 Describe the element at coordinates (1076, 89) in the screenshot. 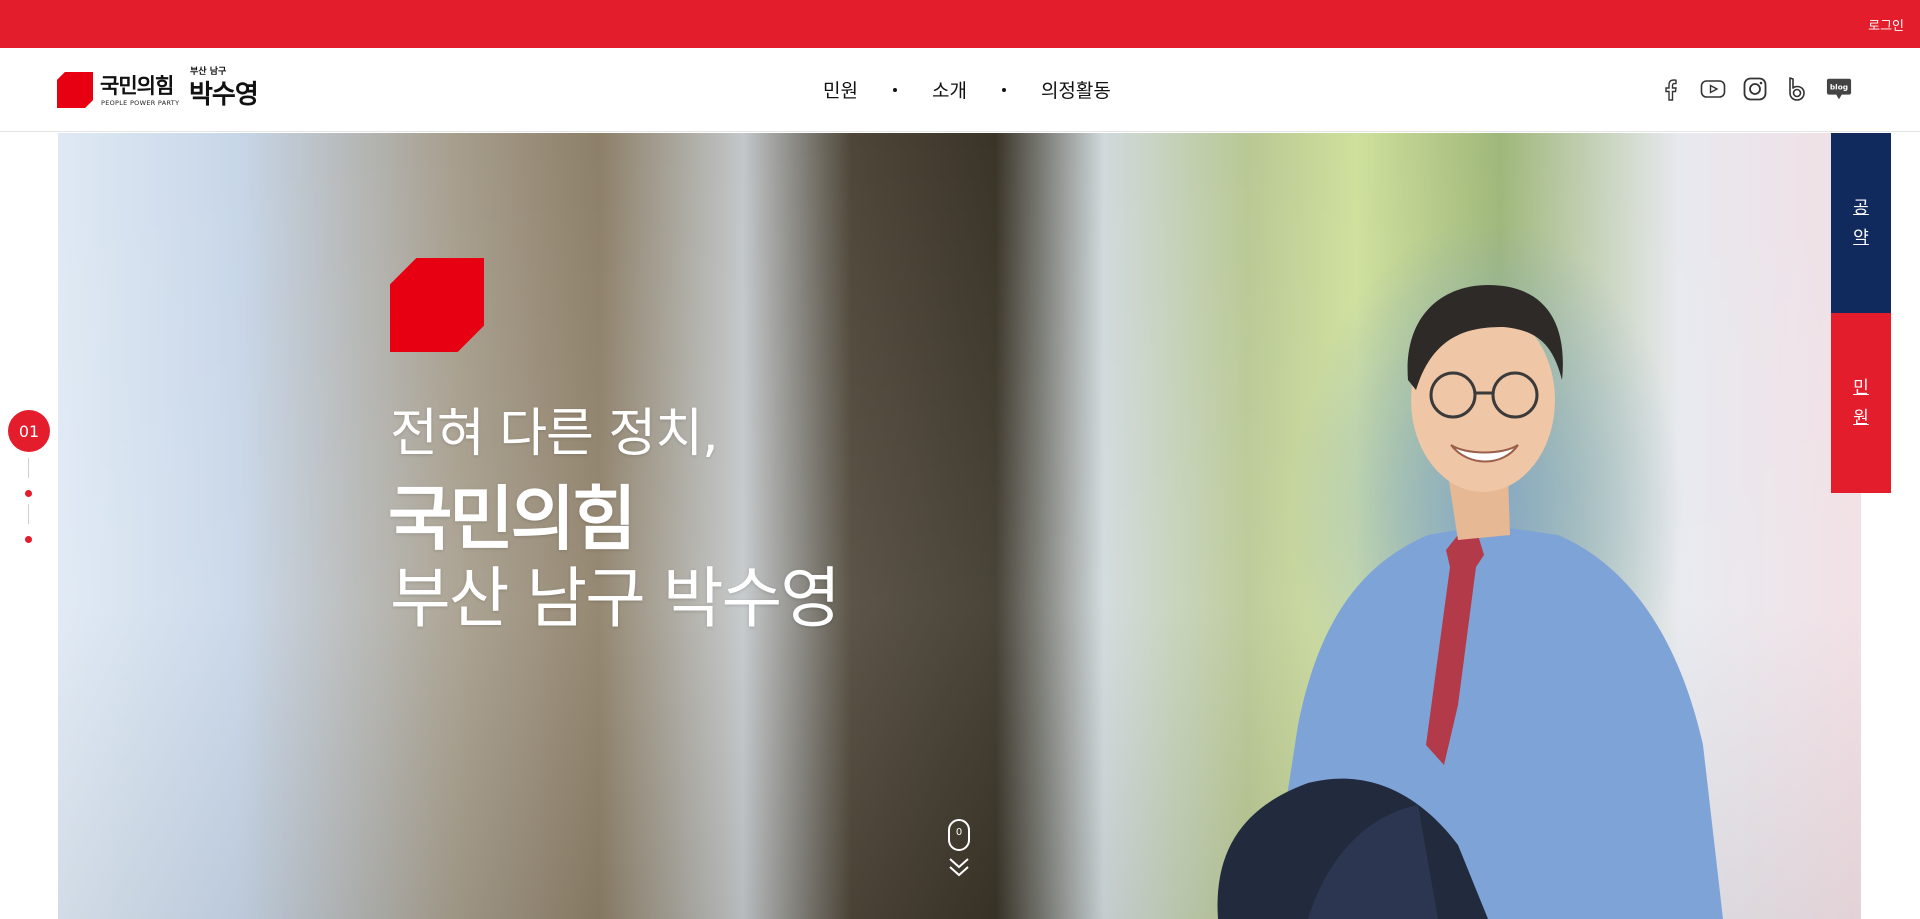

I see `nav-item-activities: 의정활동` at that location.